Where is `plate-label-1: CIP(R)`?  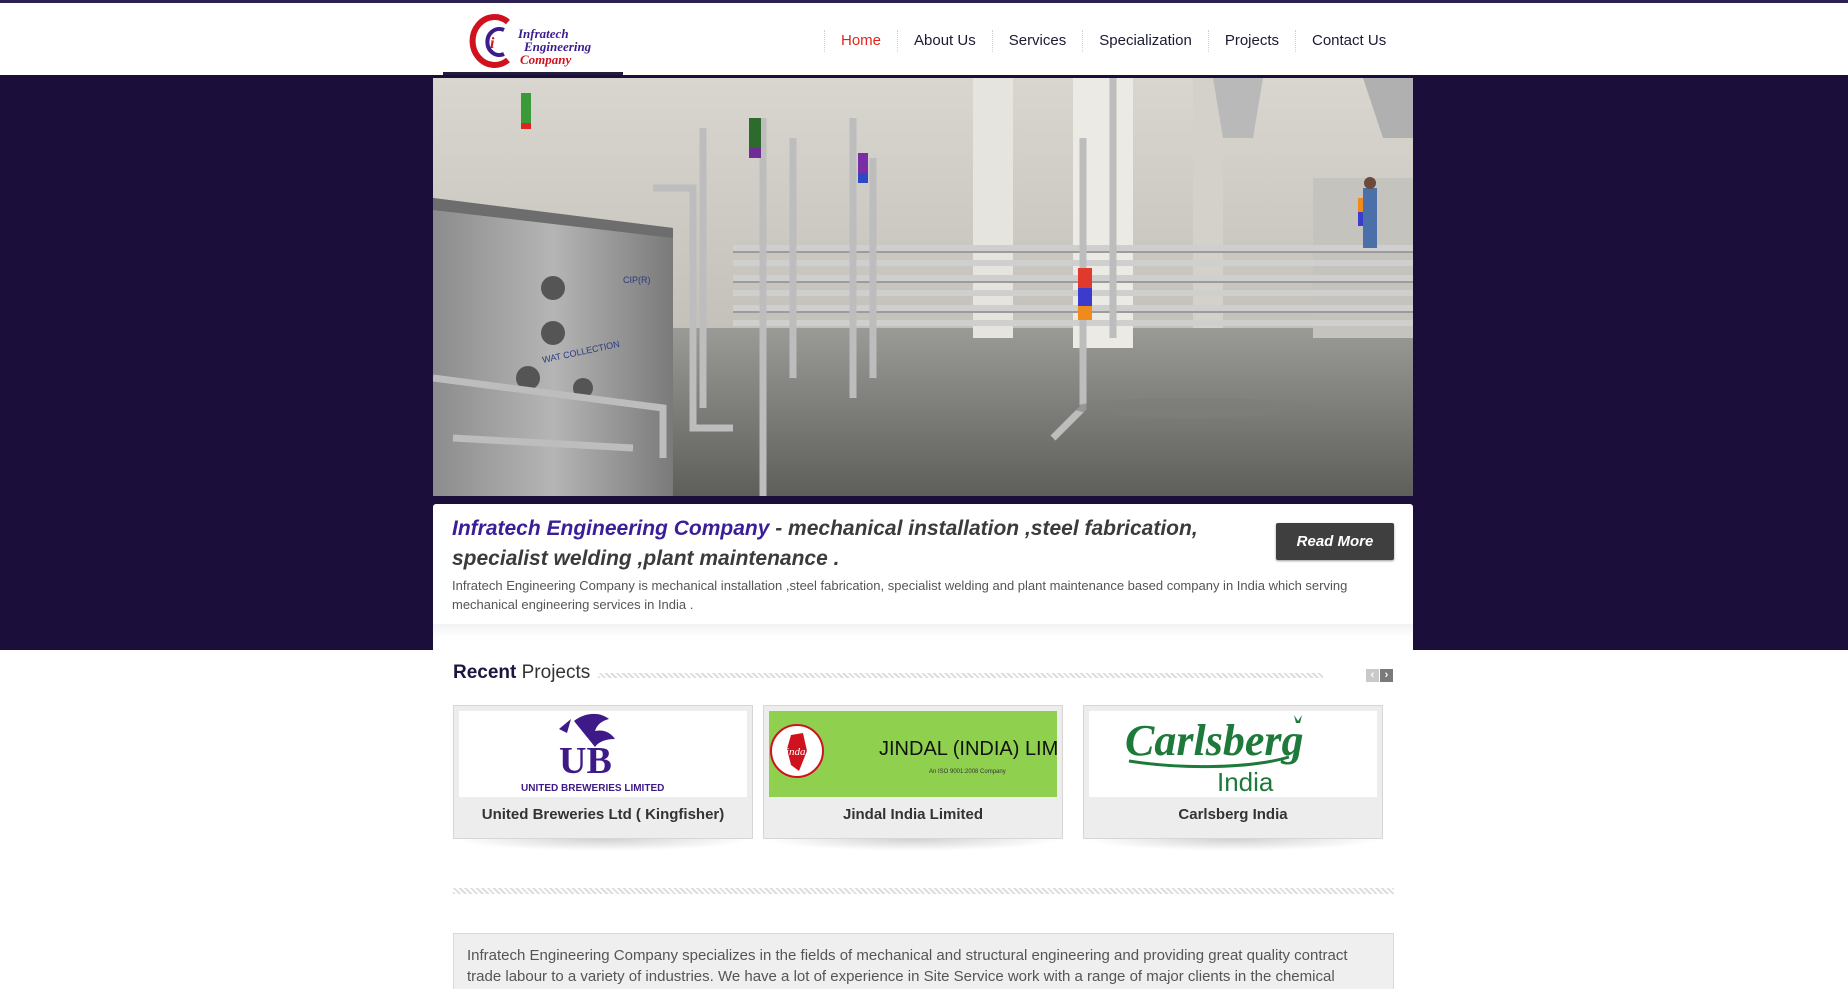 plate-label-1: CIP(R) is located at coordinates (637, 280).